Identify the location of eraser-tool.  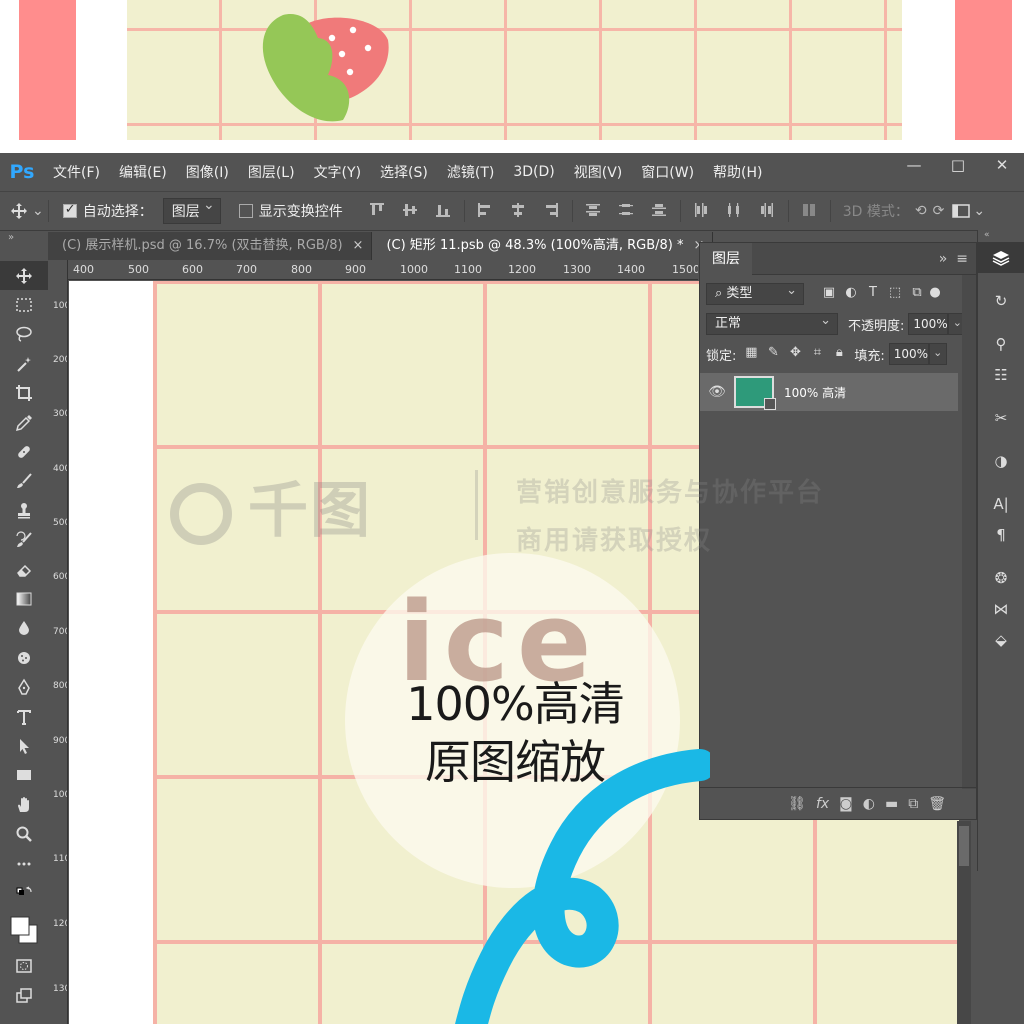
(24, 569).